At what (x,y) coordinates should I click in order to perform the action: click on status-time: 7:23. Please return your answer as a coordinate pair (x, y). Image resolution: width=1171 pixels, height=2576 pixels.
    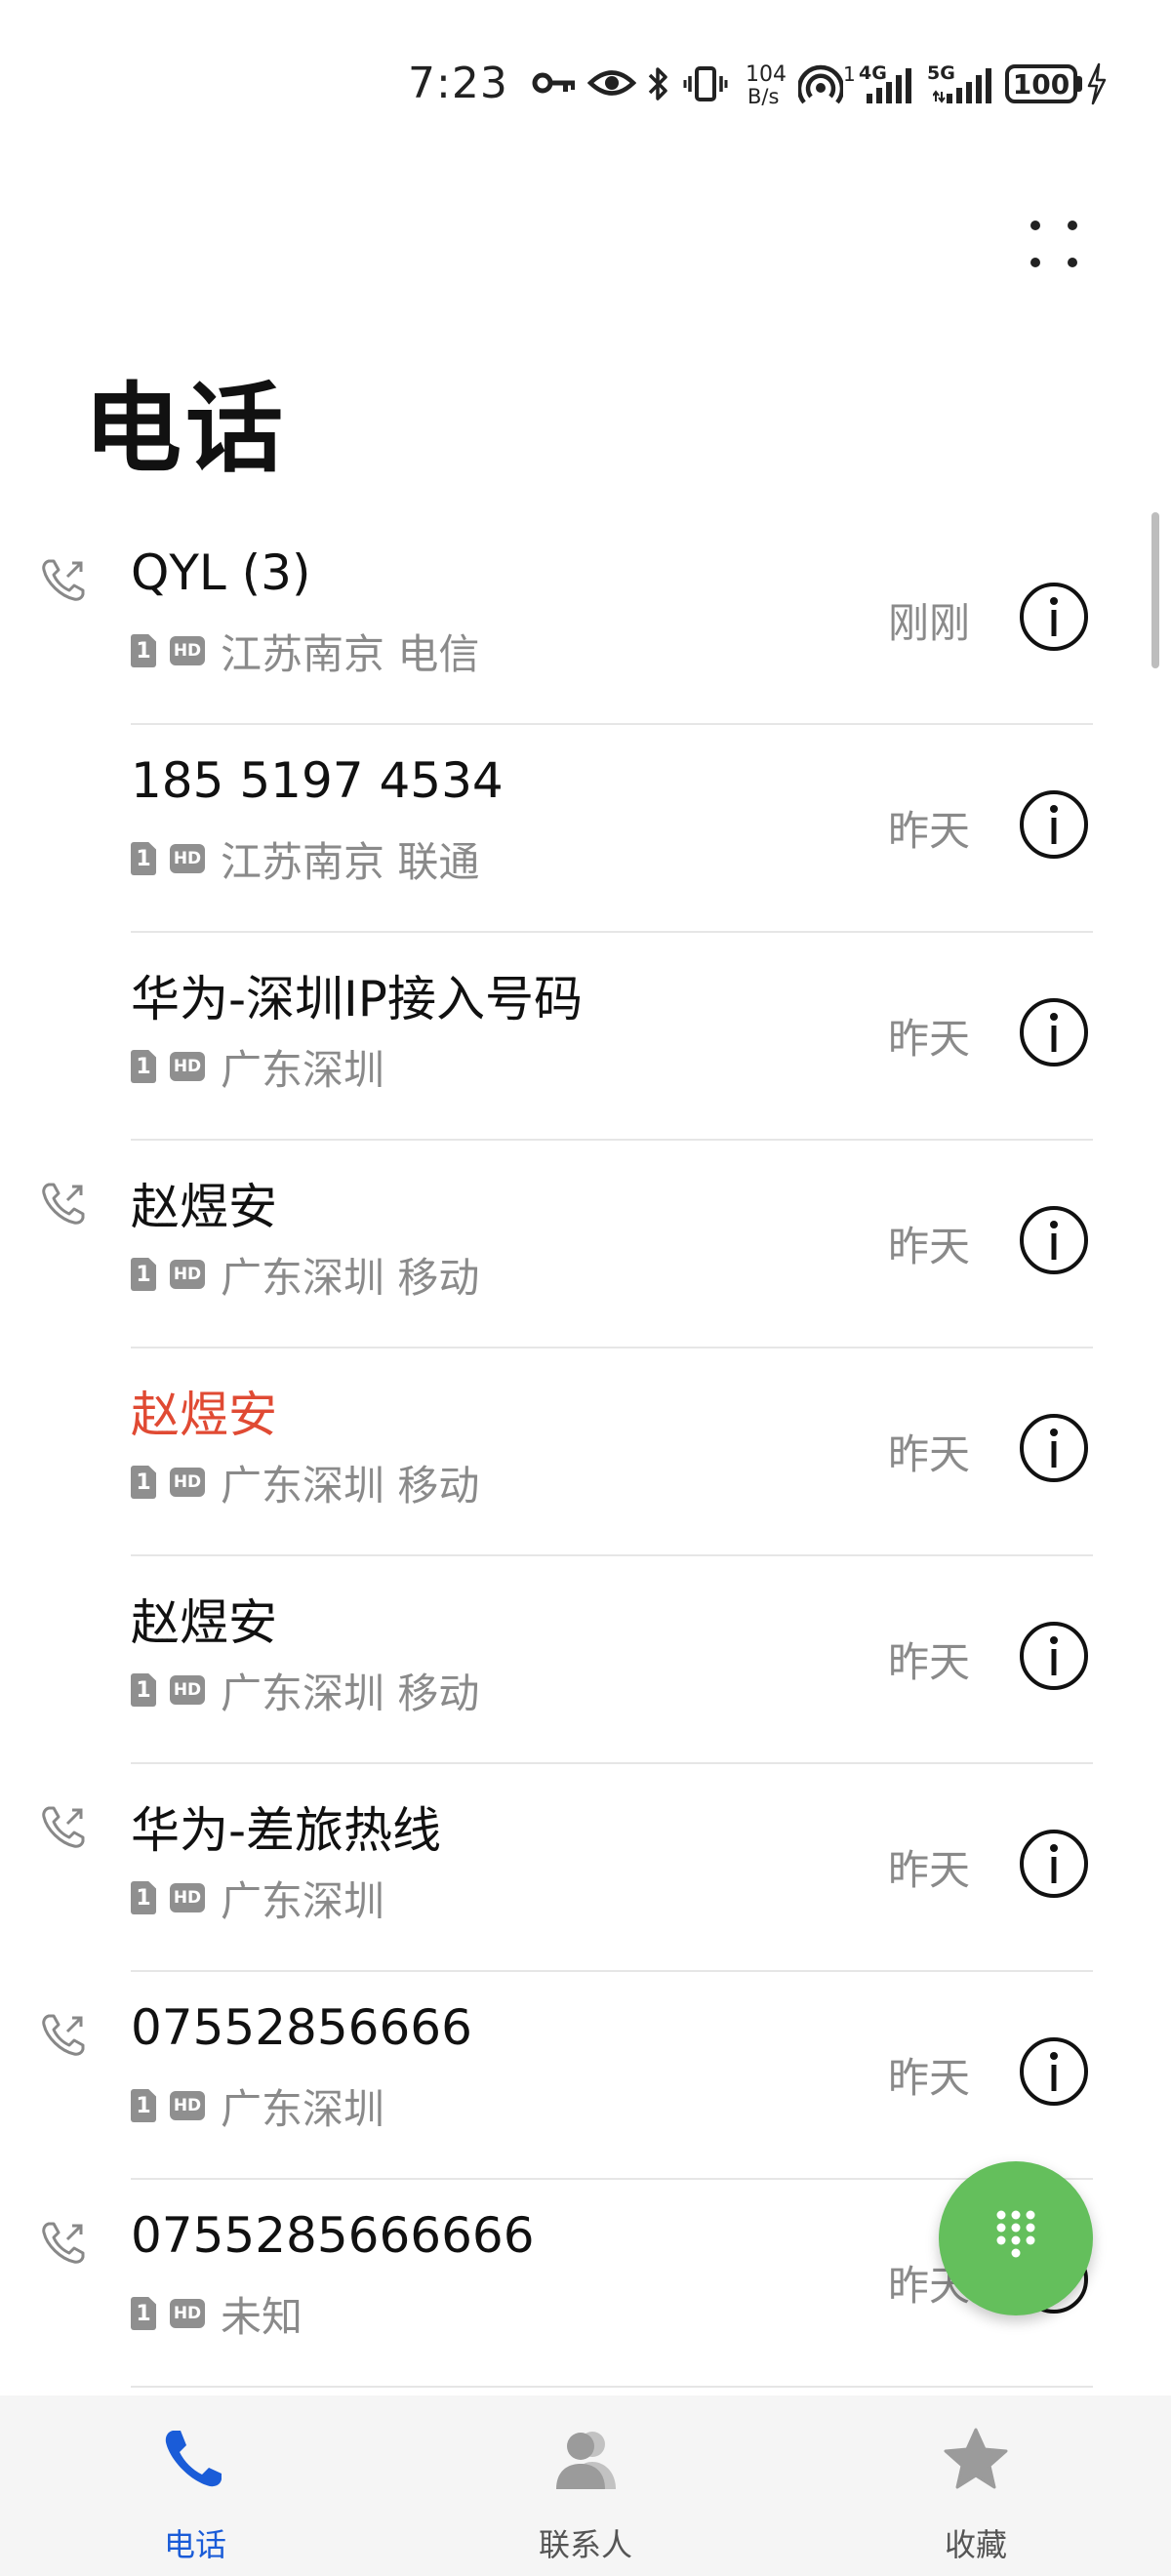
    Looking at the image, I should click on (458, 83).